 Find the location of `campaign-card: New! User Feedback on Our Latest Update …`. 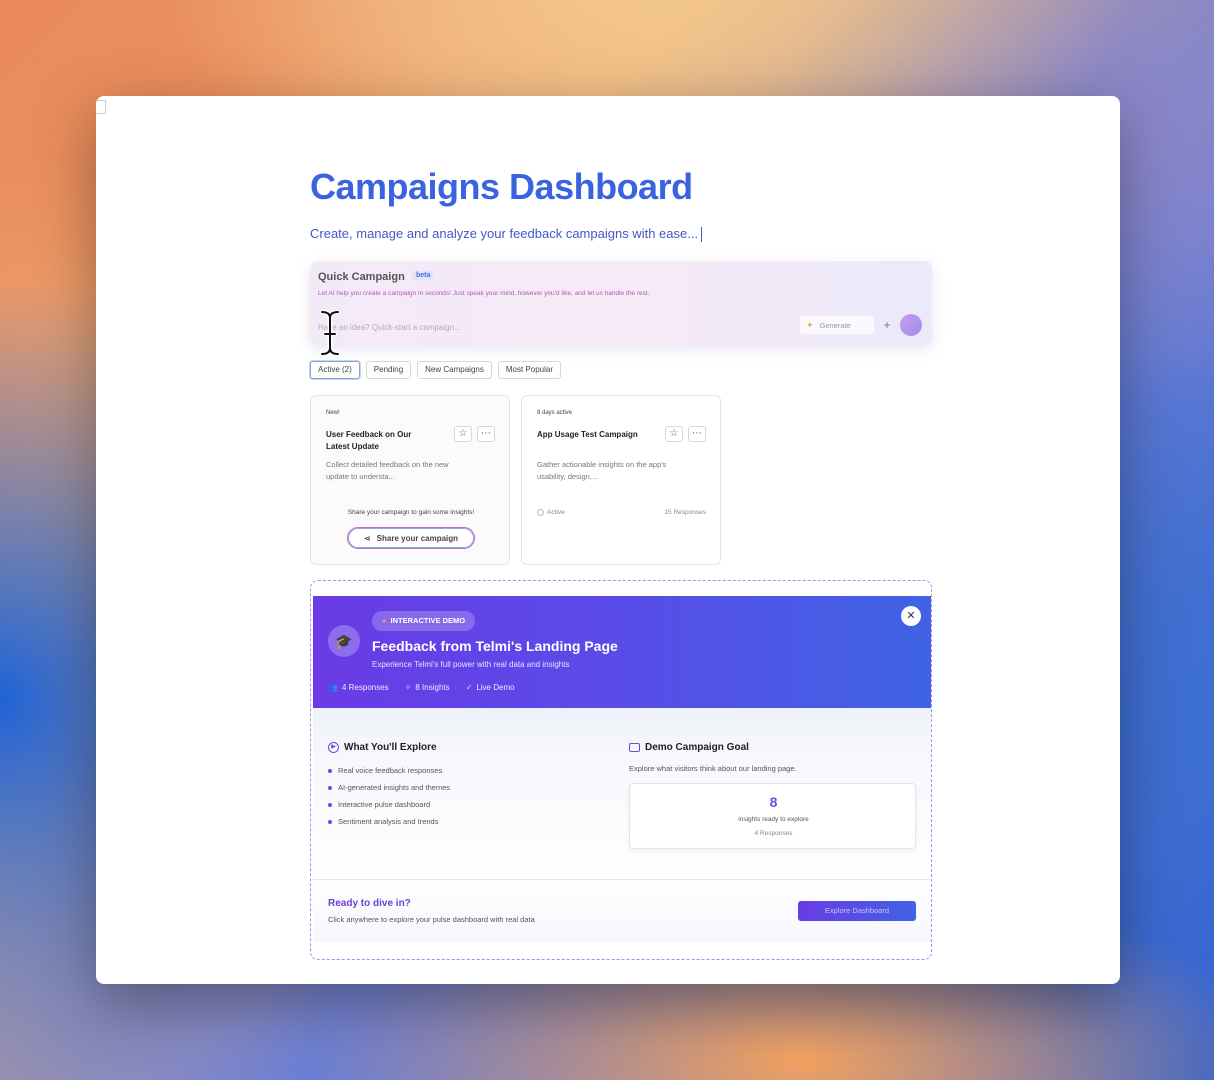

campaign-card: New! User Feedback on Our Latest Update … is located at coordinates (410, 480).